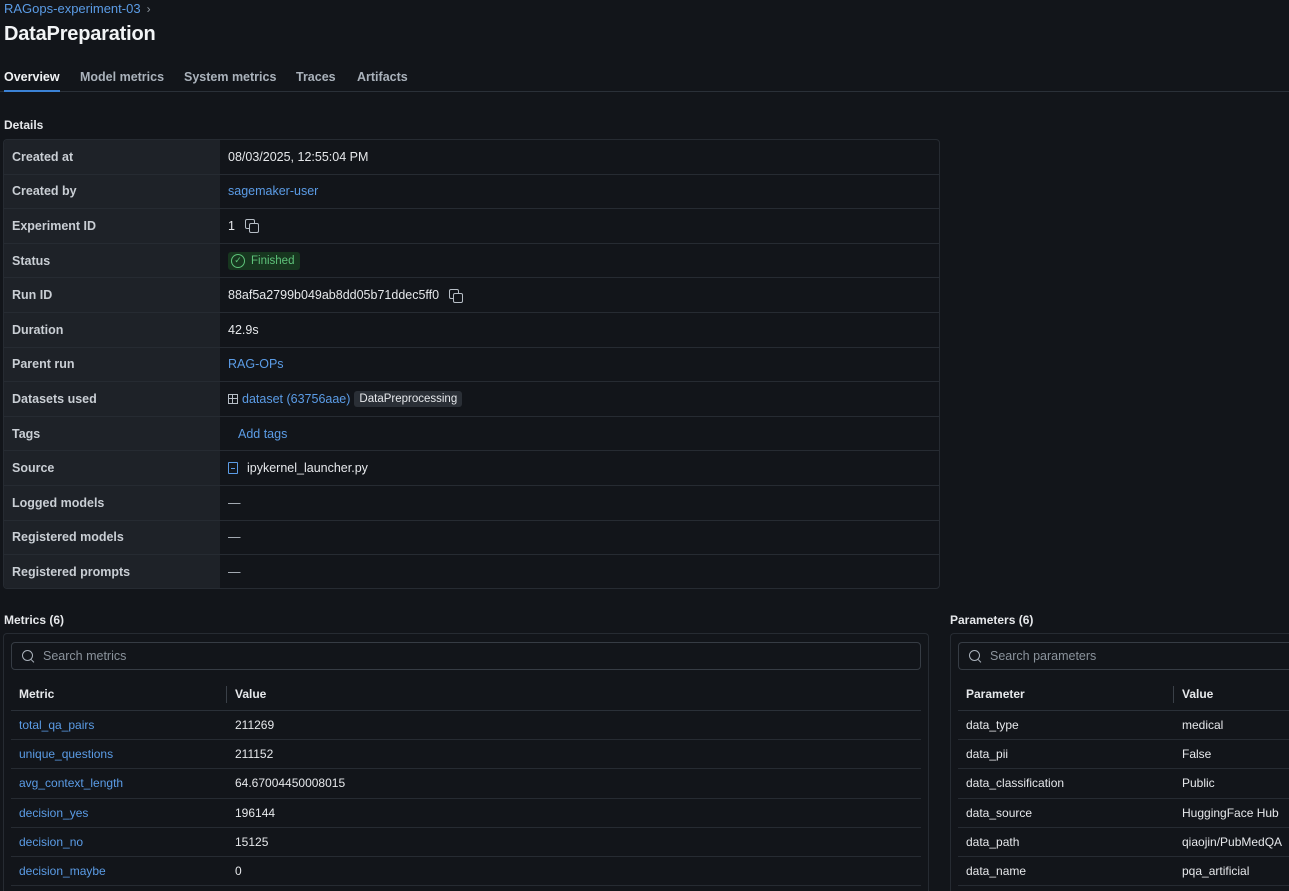 The height and width of the screenshot is (891, 1289). Describe the element at coordinates (1123, 784) in the screenshot. I see `table-row: data_classification Public` at that location.